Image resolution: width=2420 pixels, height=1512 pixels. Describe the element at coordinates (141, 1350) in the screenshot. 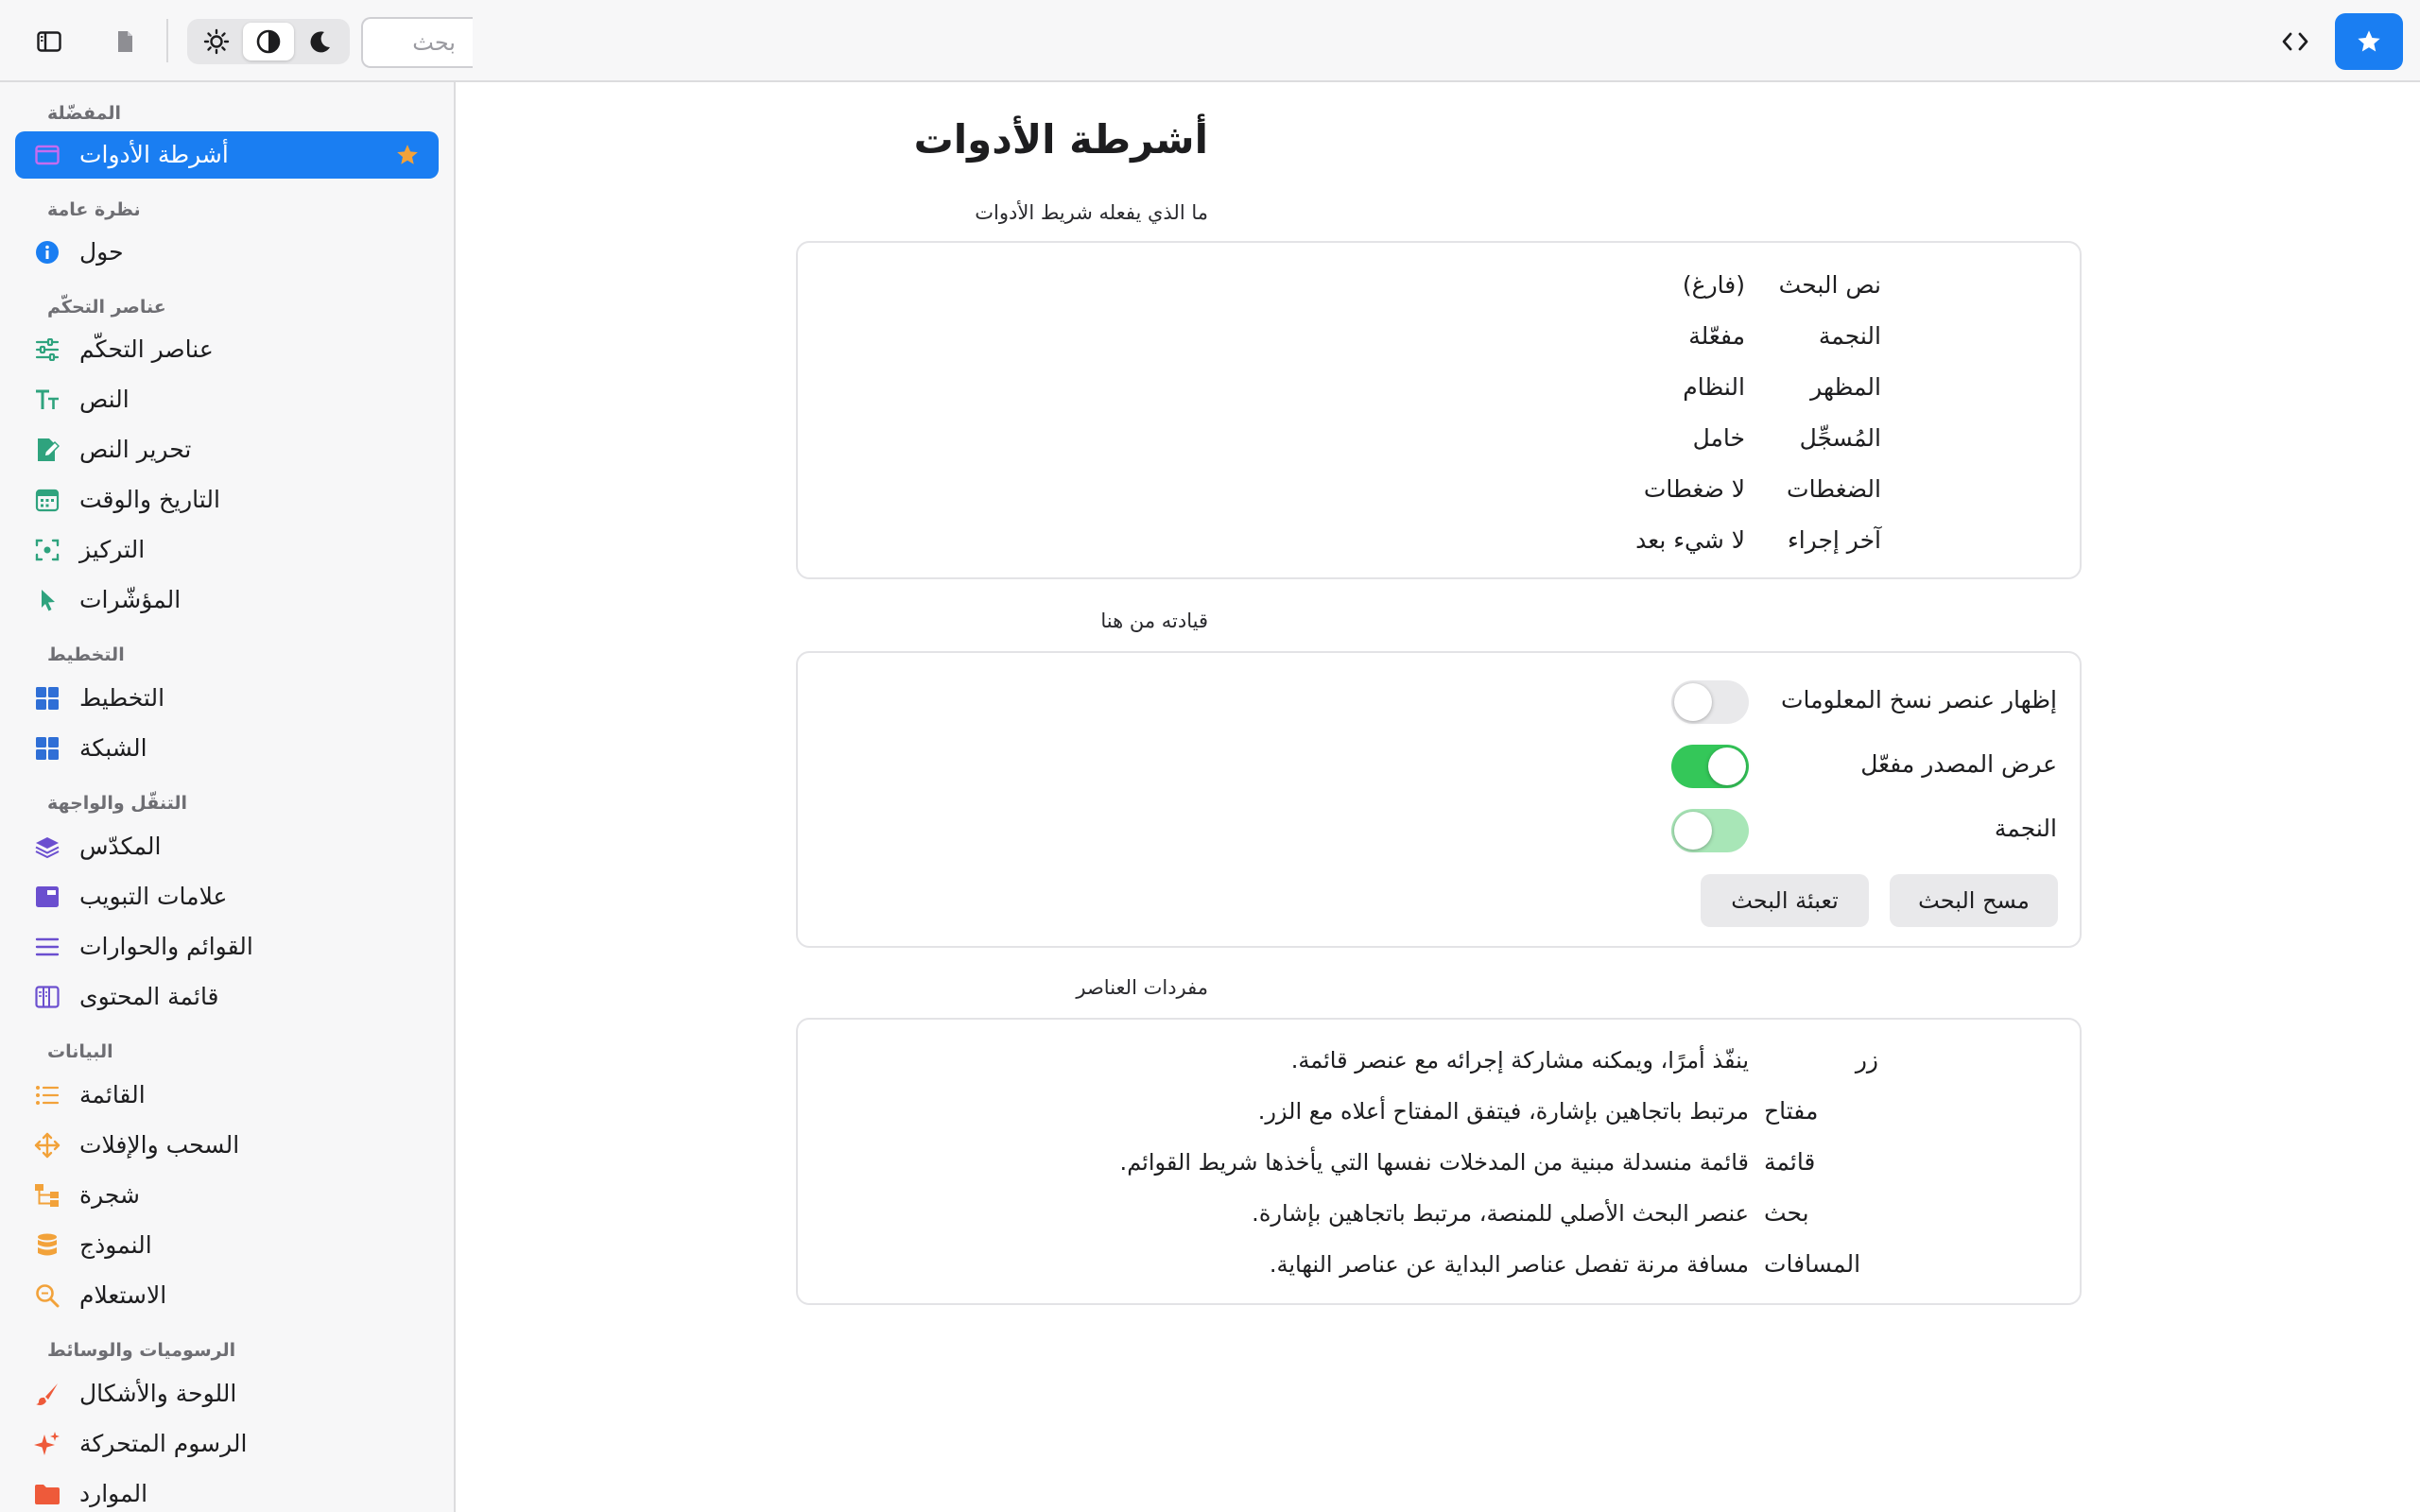

I see `section-graphics: الرسوميات والوسائط` at that location.